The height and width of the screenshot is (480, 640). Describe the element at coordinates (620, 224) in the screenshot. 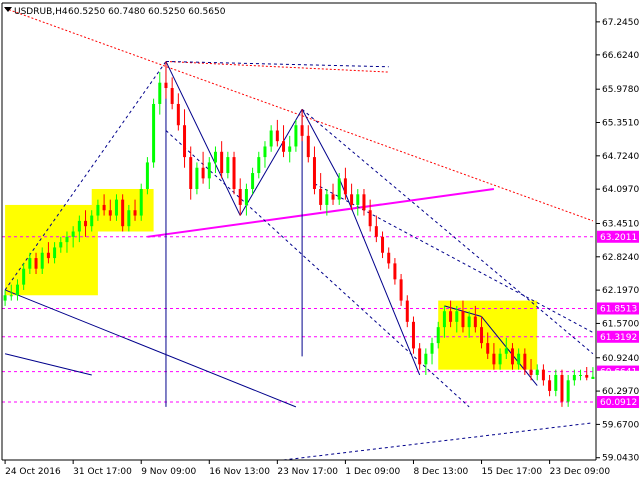

I see `y-tick-label: 63.4510` at that location.